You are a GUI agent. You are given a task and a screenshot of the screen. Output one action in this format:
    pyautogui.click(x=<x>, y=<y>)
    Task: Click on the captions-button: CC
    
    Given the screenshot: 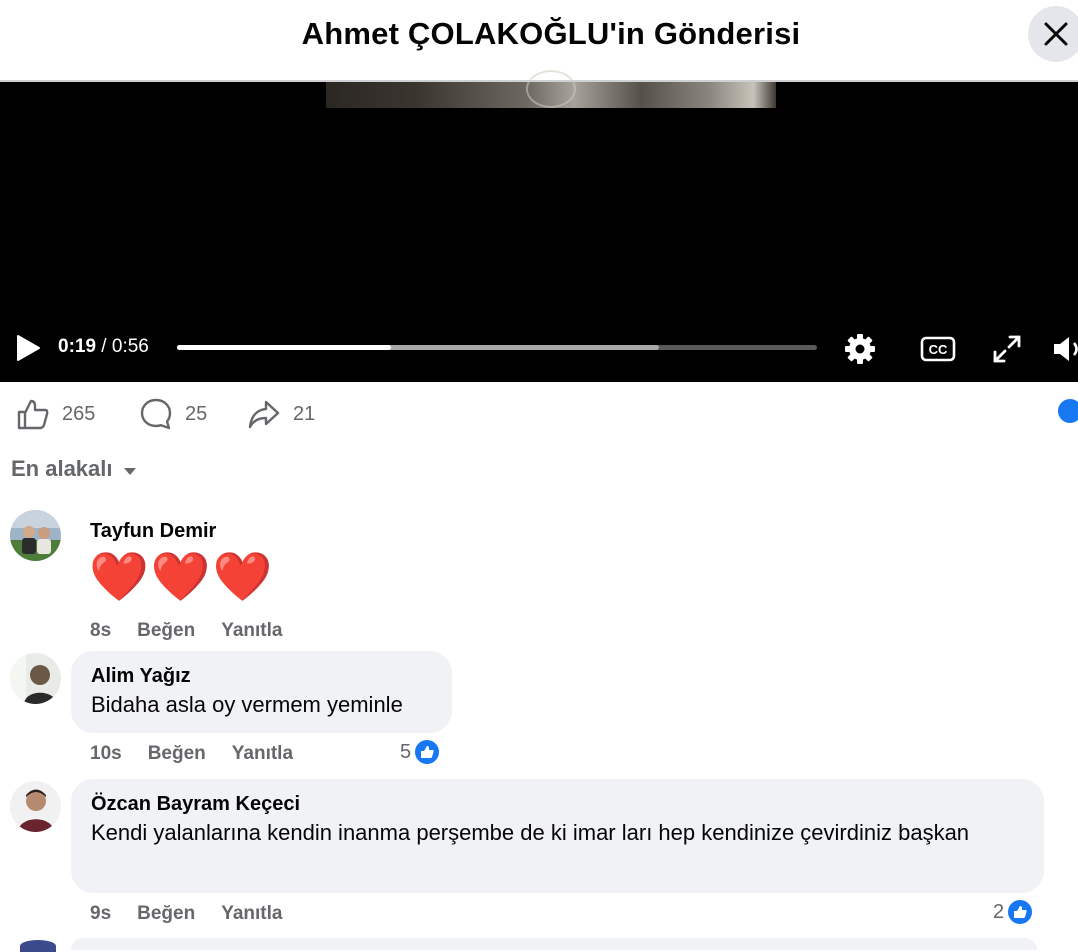 What is the action you would take?
    pyautogui.click(x=938, y=349)
    